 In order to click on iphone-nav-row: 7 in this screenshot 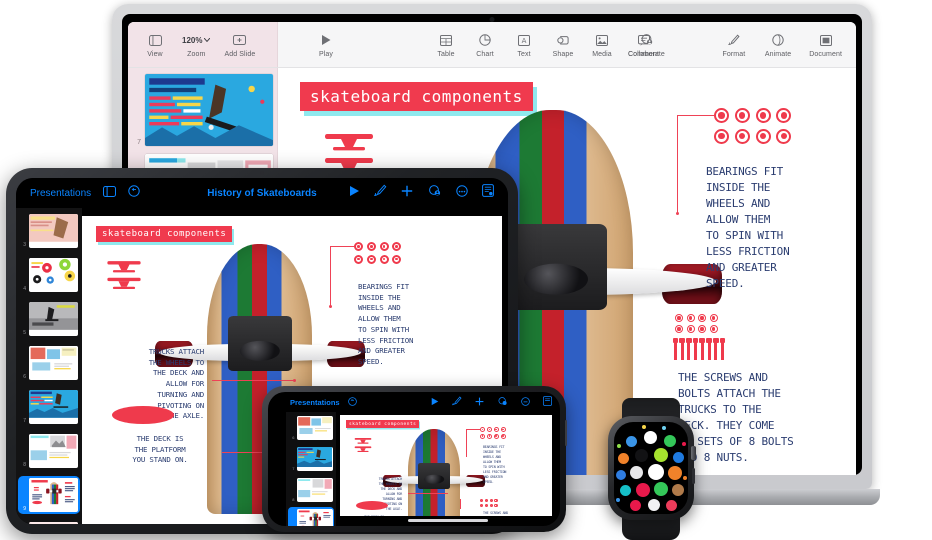, I will do `click(311, 458)`.